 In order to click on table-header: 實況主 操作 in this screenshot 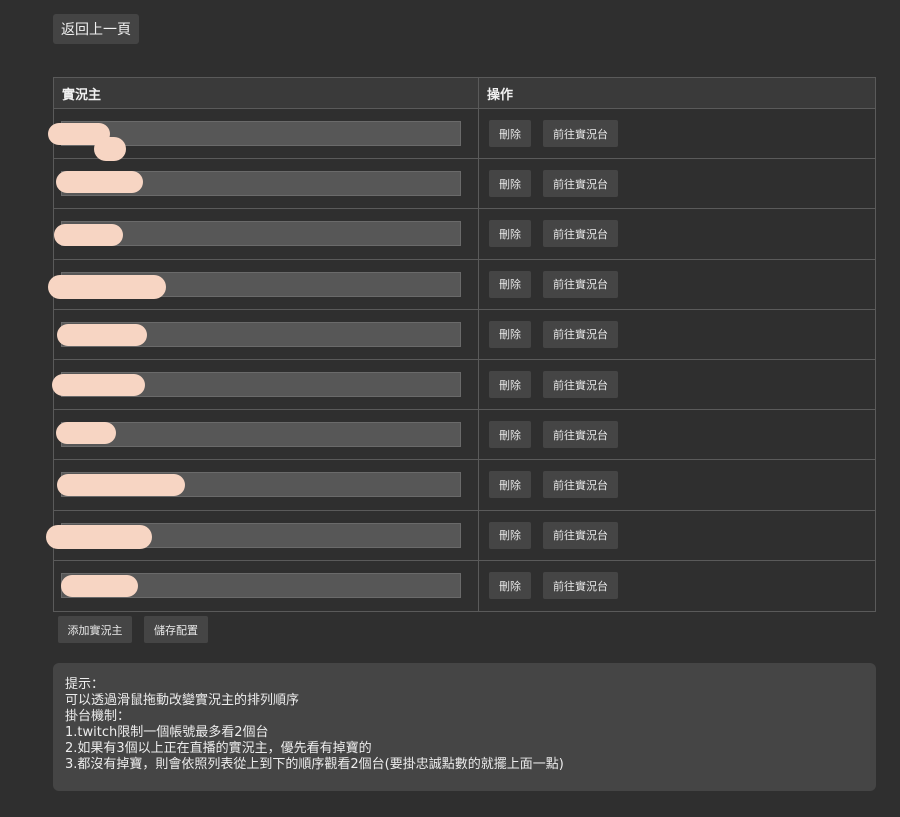, I will do `click(464, 93)`.